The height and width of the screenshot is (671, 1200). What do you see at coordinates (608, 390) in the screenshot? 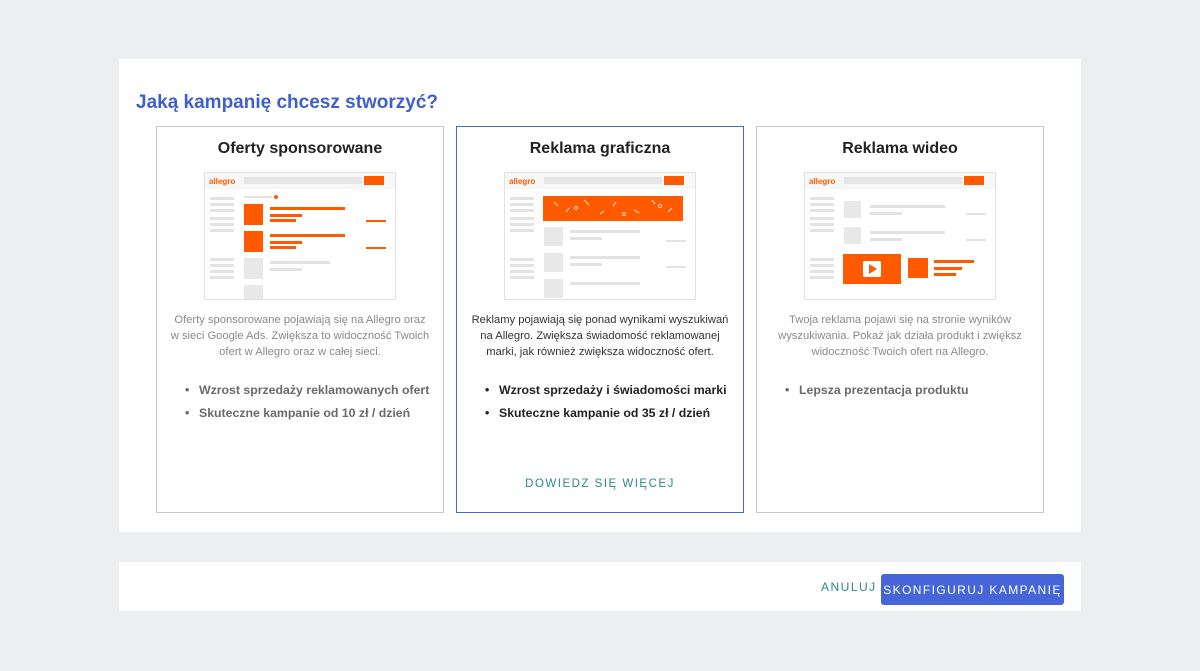
I see `feature-item: Wzrost sprzedaży i świadomości marki` at bounding box center [608, 390].